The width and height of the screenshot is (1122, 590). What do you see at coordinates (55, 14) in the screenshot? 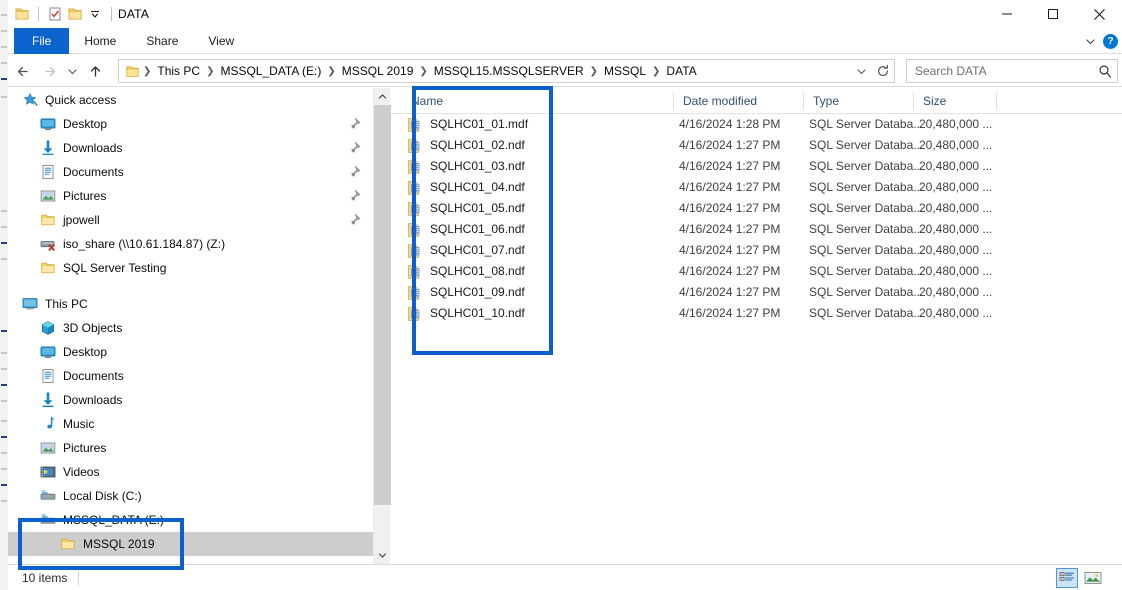
I see `properties-icon` at bounding box center [55, 14].